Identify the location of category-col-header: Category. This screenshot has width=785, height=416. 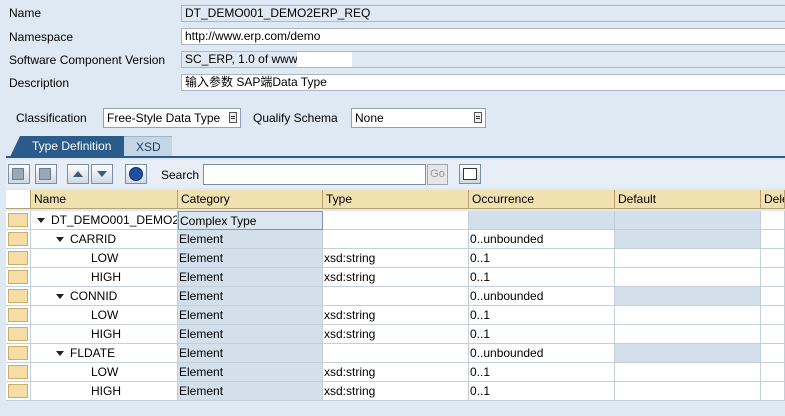
(250, 199).